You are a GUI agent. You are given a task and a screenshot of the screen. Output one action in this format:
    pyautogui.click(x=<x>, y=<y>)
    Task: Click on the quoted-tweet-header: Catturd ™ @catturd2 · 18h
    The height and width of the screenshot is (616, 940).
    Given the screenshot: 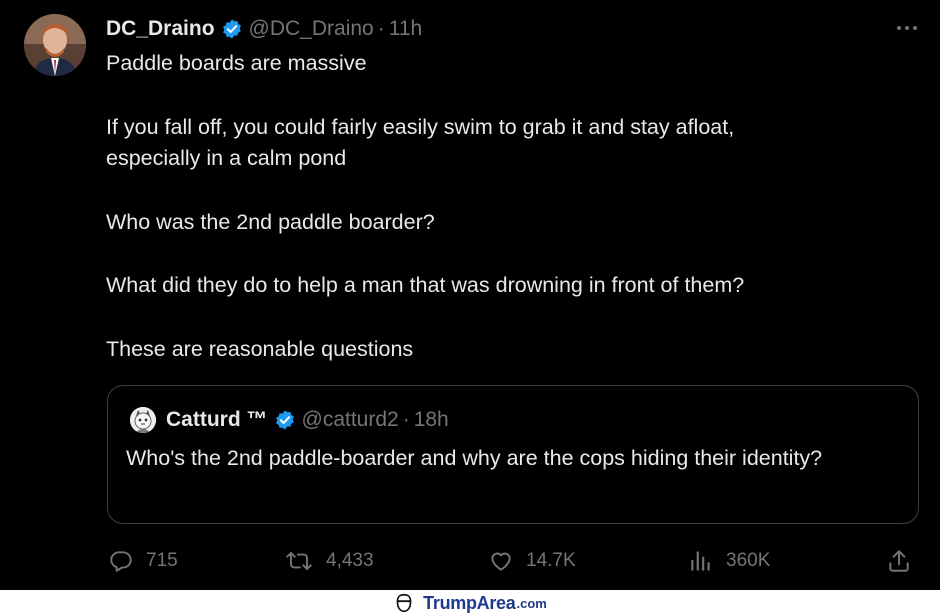 What is the action you would take?
    pyautogui.click(x=289, y=420)
    